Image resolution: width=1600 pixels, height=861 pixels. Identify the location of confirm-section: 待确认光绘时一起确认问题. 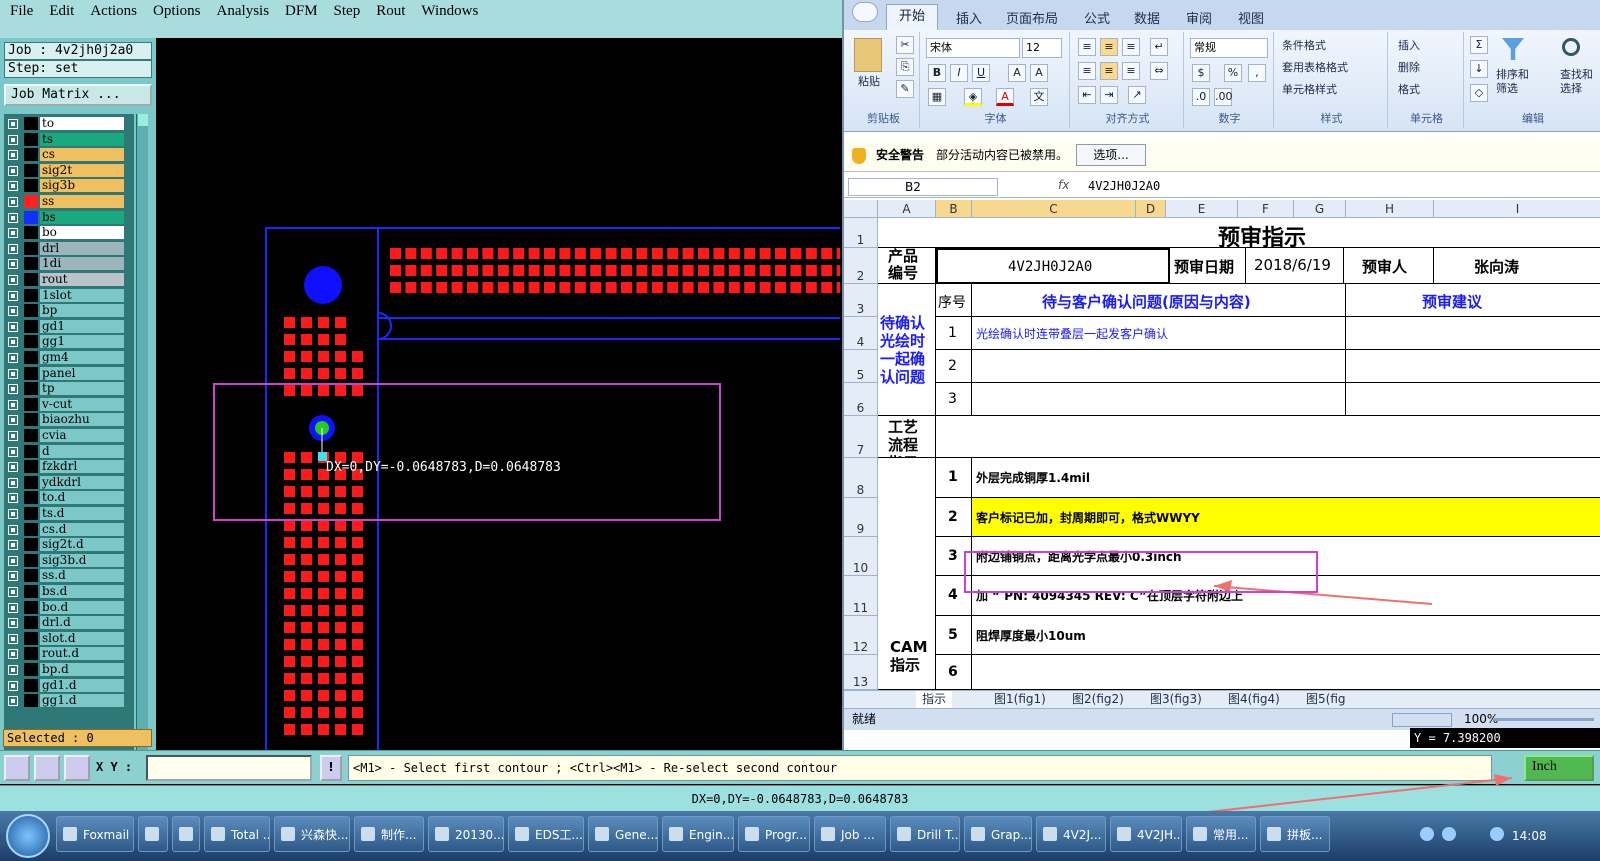
(907, 350).